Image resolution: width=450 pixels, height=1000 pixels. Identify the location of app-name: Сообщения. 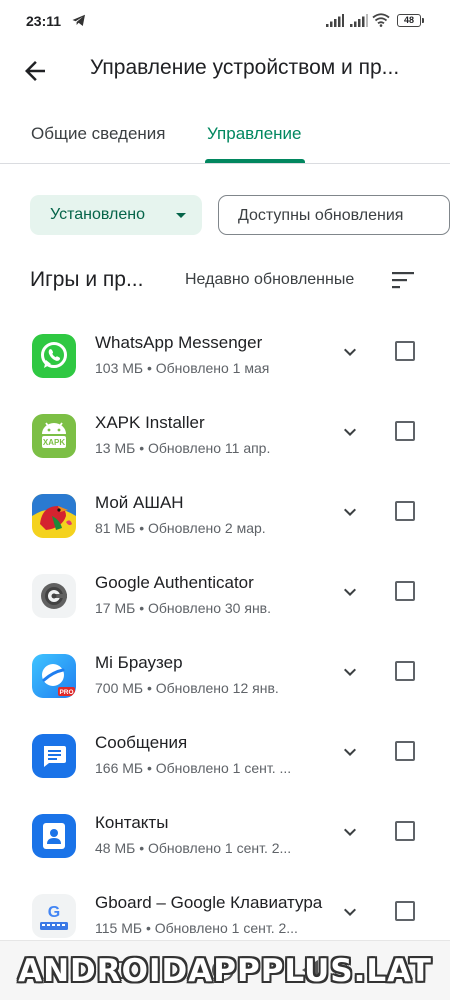
(141, 742).